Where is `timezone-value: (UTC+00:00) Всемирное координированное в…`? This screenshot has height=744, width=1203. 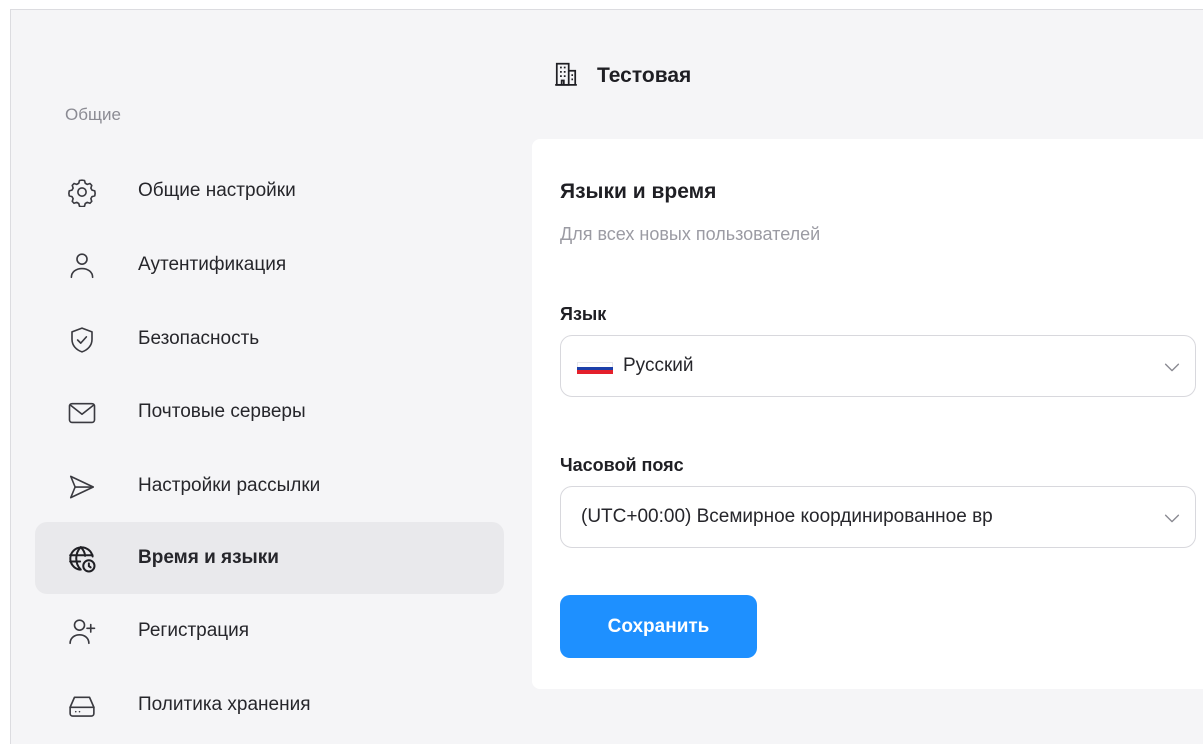 timezone-value: (UTC+00:00) Всемирное координированное в… is located at coordinates (787, 516).